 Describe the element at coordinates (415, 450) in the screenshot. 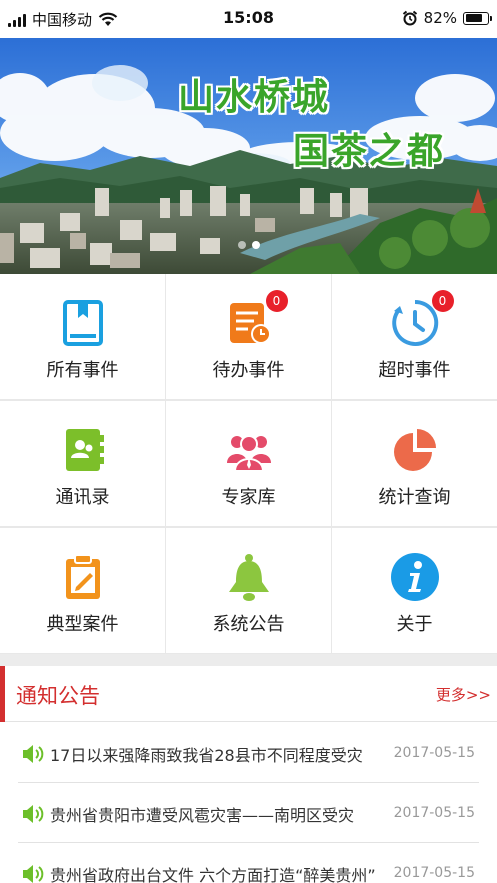

I see `pie-chart-icon` at that location.